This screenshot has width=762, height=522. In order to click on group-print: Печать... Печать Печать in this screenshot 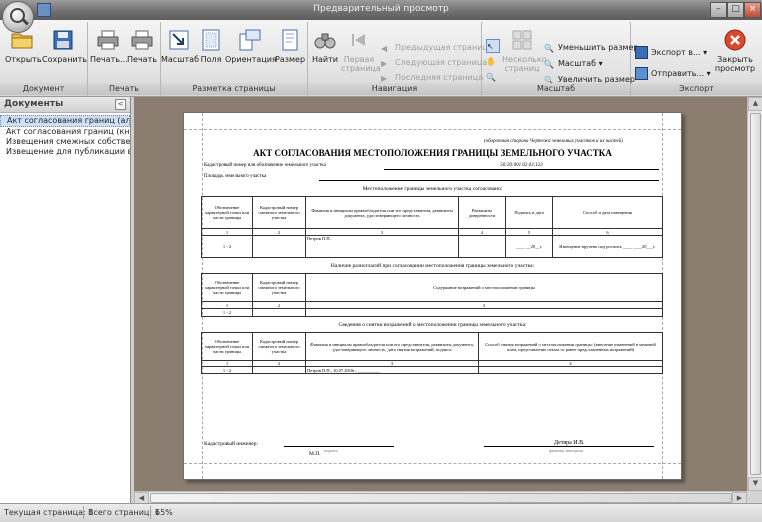, I will do `click(124, 59)`.